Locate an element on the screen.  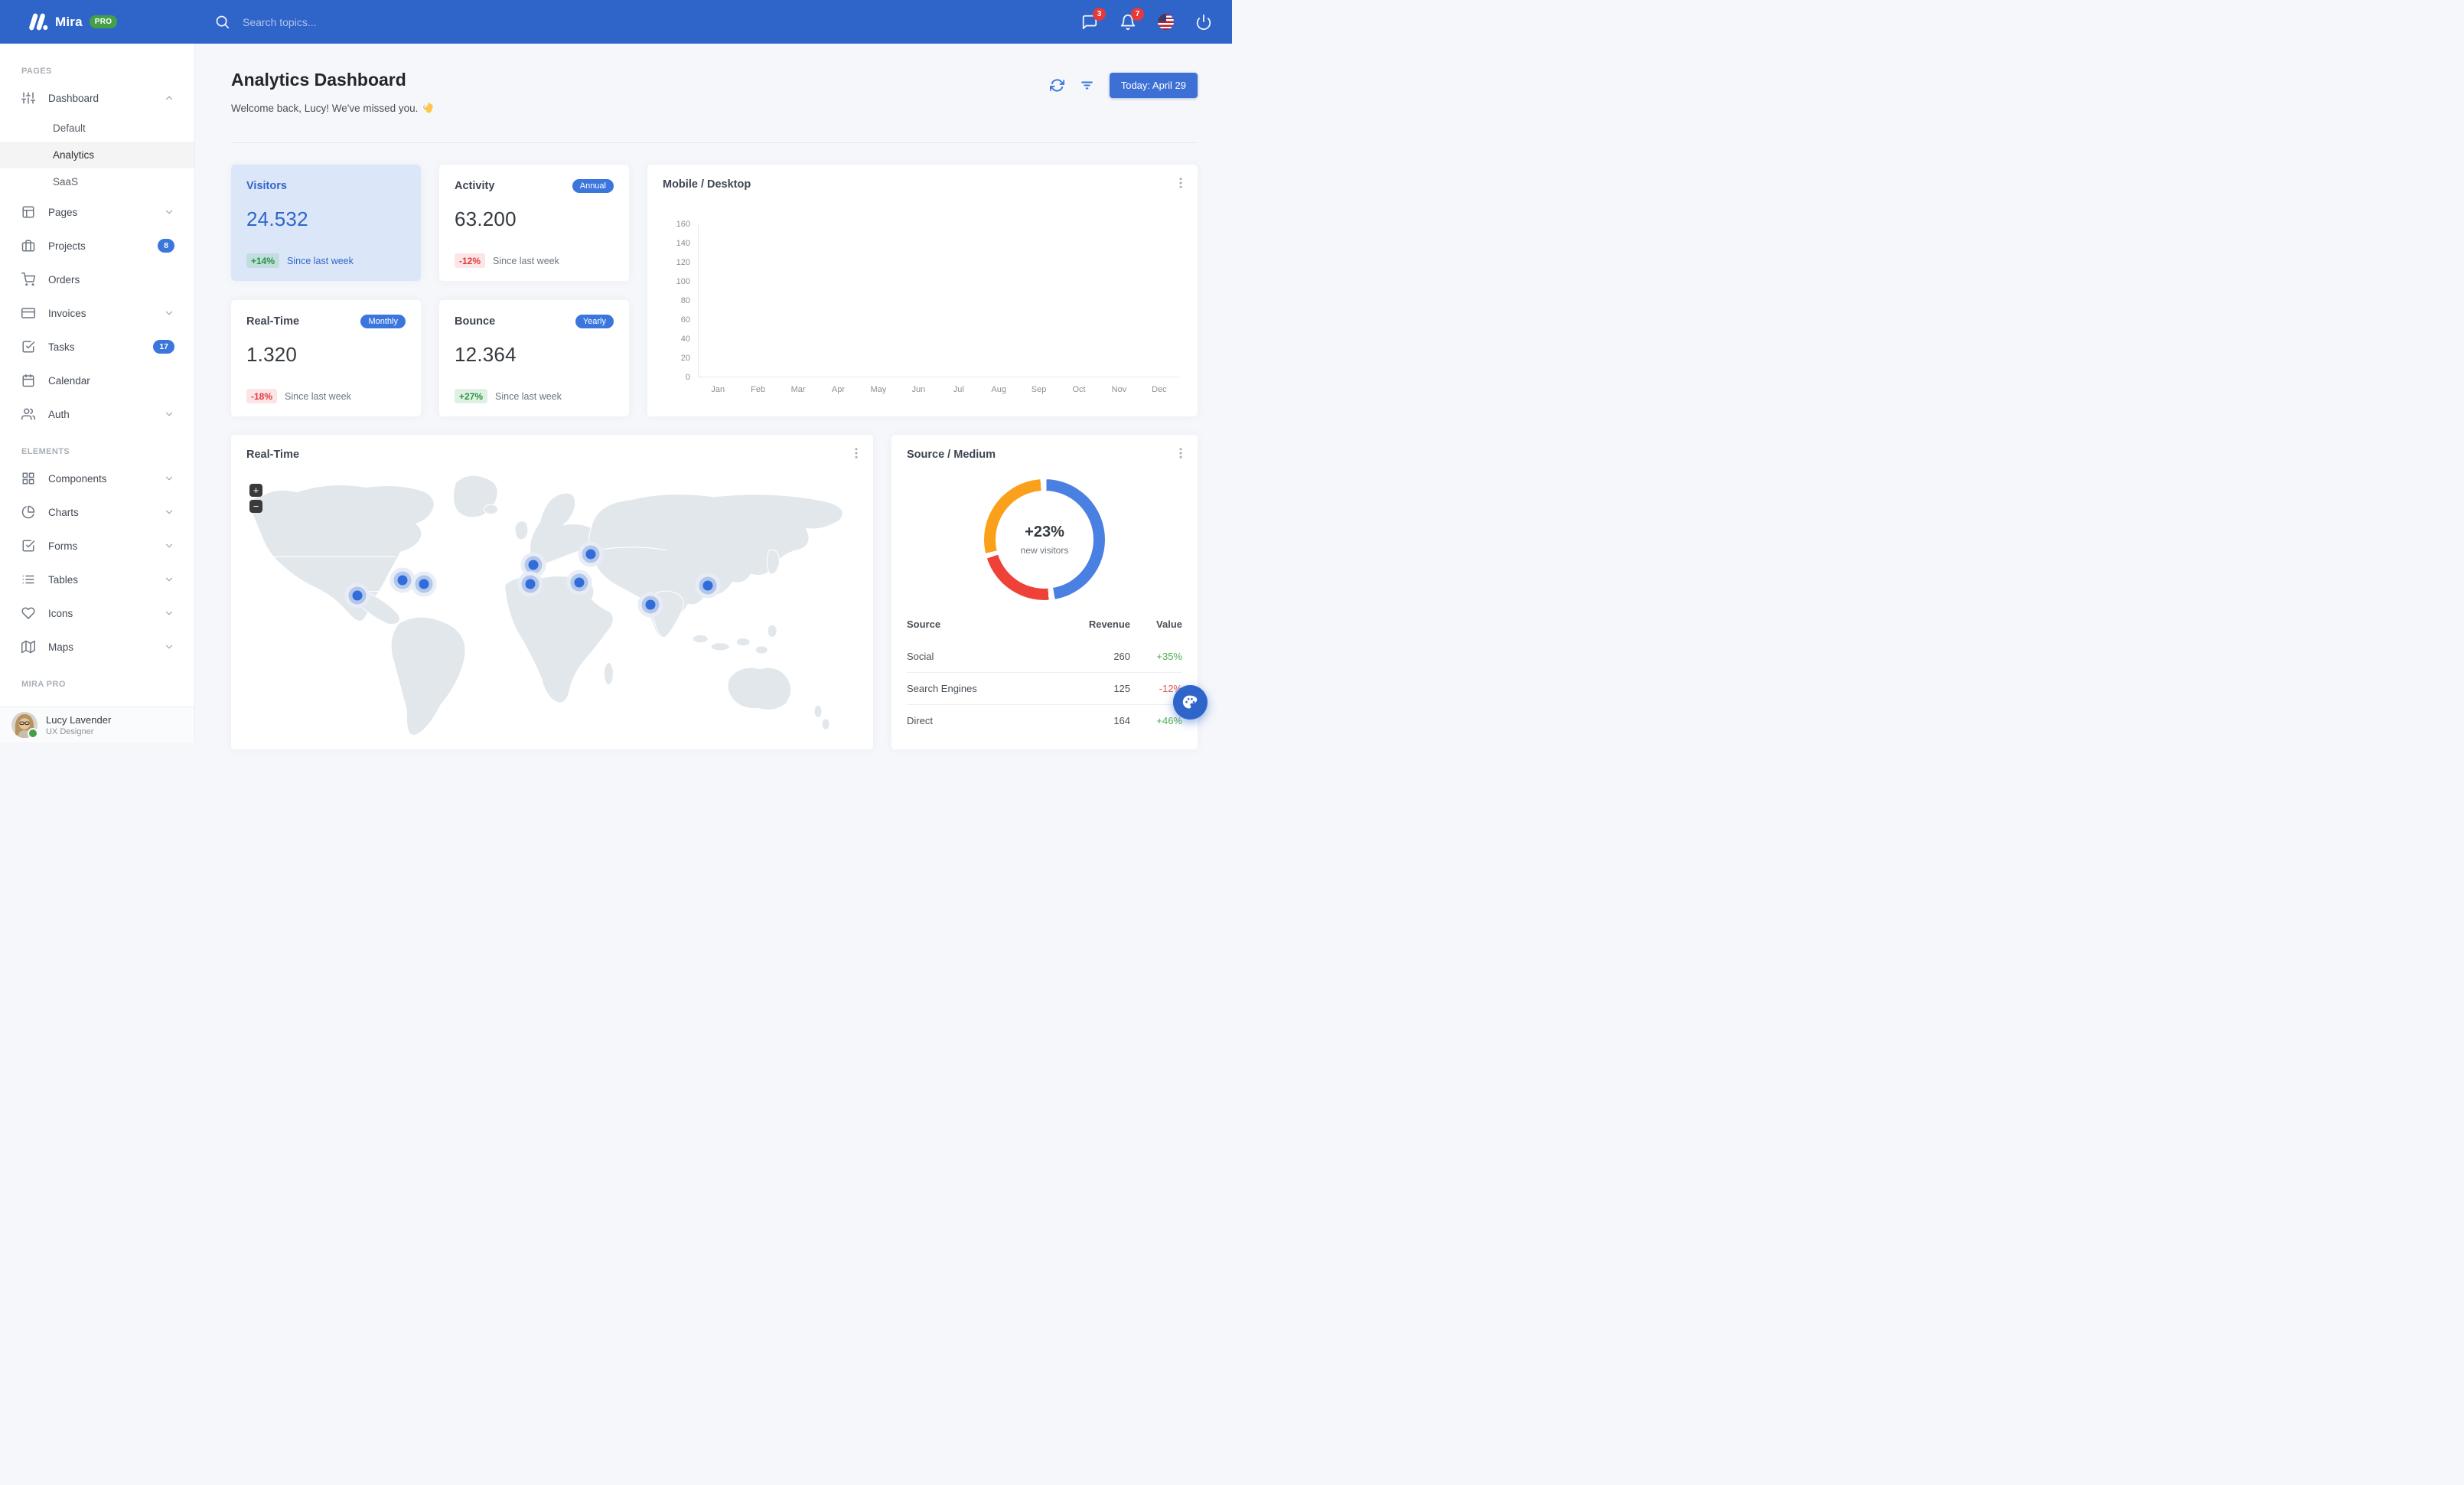
sidebar-user: Lucy Lavender UX Designer is located at coordinates (97, 724).